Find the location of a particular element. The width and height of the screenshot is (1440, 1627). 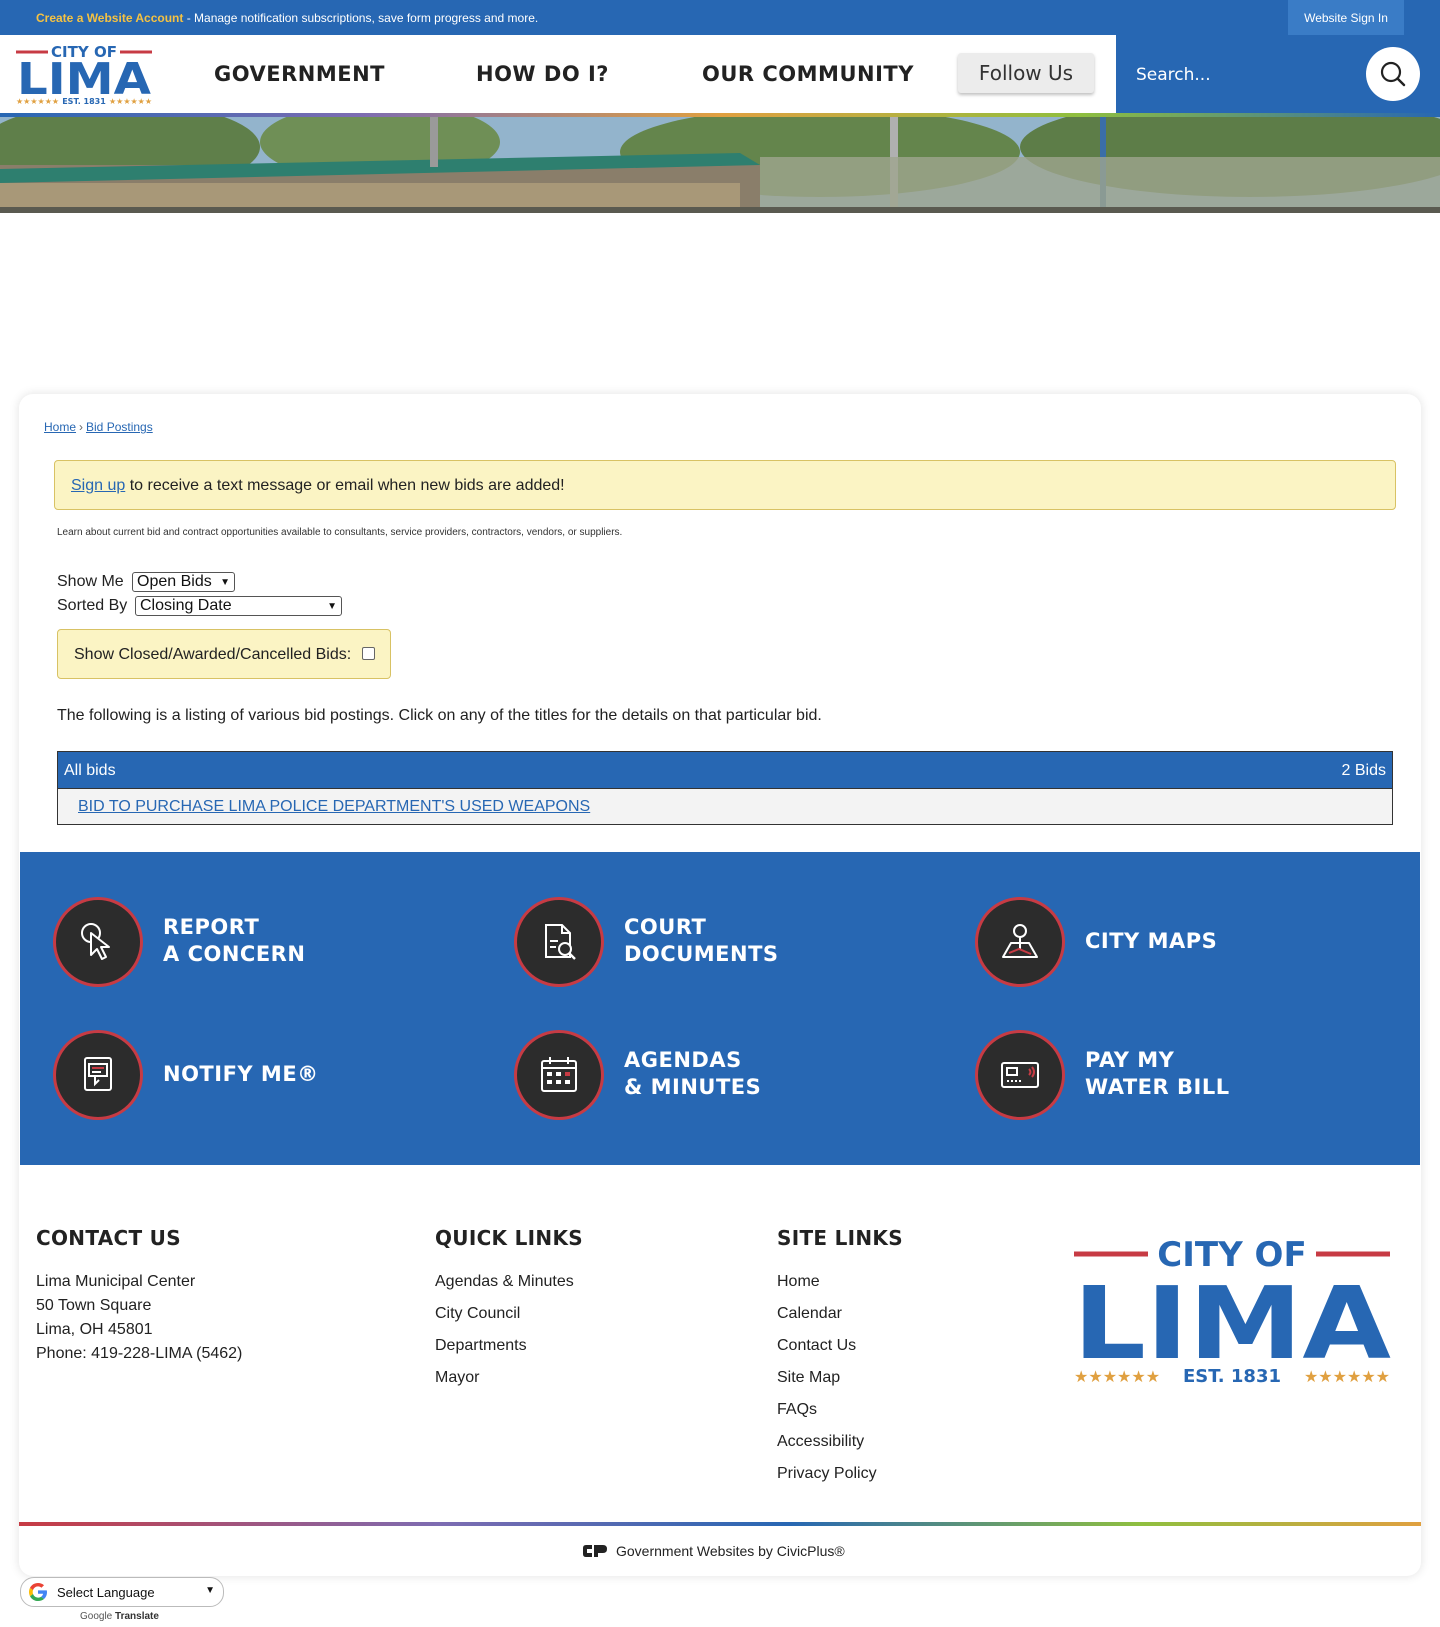

tile-label-line1: REPORT is located at coordinates (211, 927).